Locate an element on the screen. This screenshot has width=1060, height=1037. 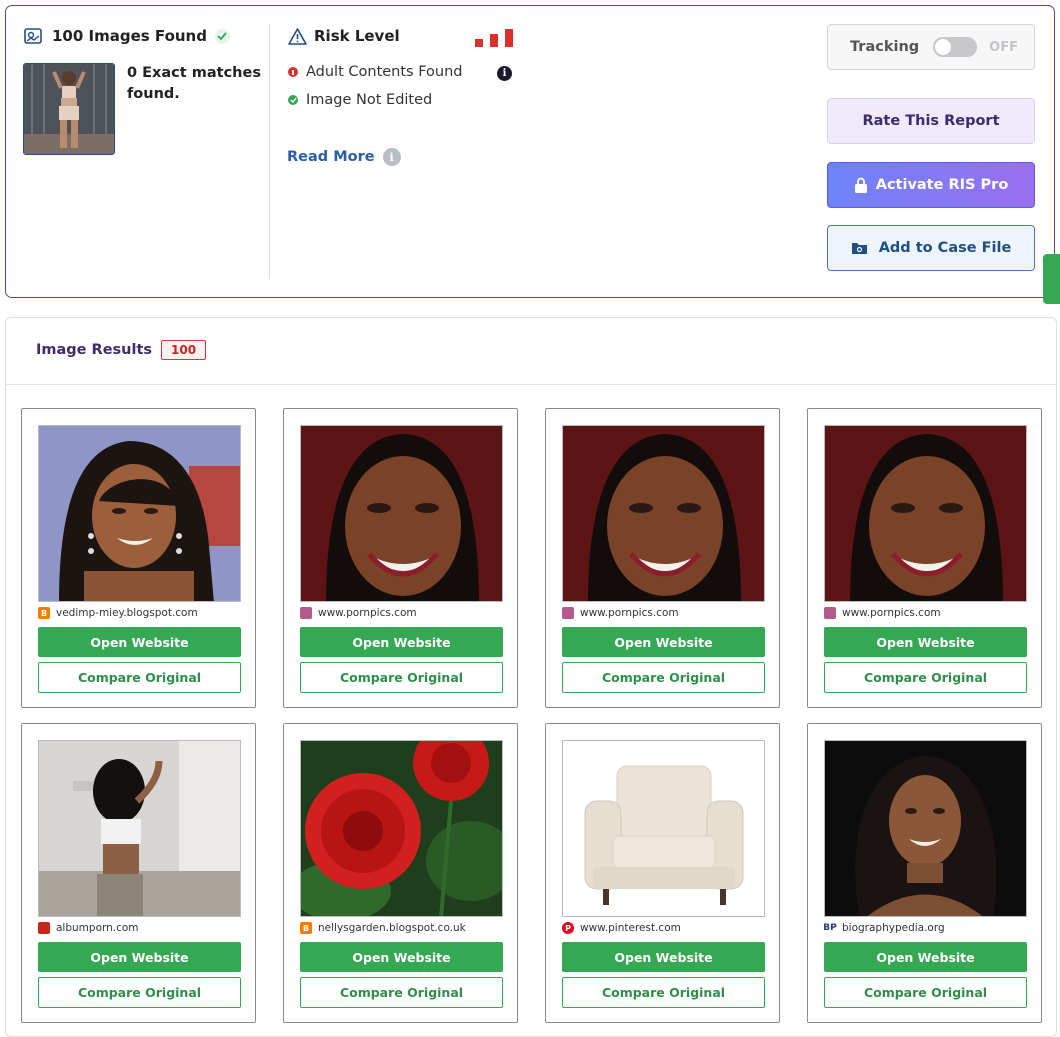
result-source: albumporn.com is located at coordinates (88, 928).